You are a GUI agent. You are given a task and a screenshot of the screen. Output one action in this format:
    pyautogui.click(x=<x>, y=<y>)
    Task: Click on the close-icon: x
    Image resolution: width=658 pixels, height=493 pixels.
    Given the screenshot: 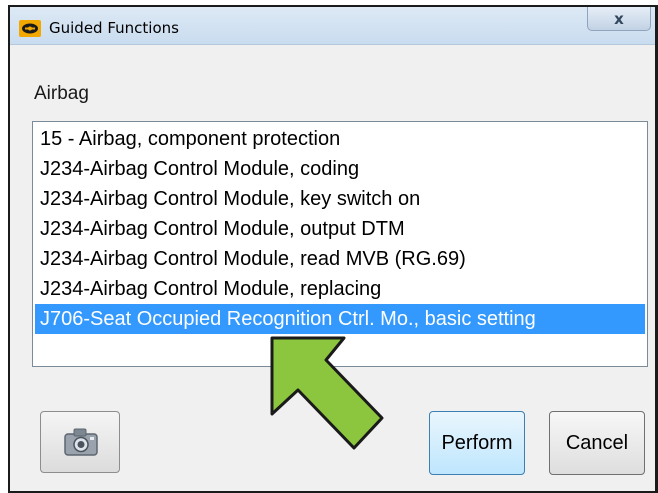 What is the action you would take?
    pyautogui.click(x=619, y=18)
    